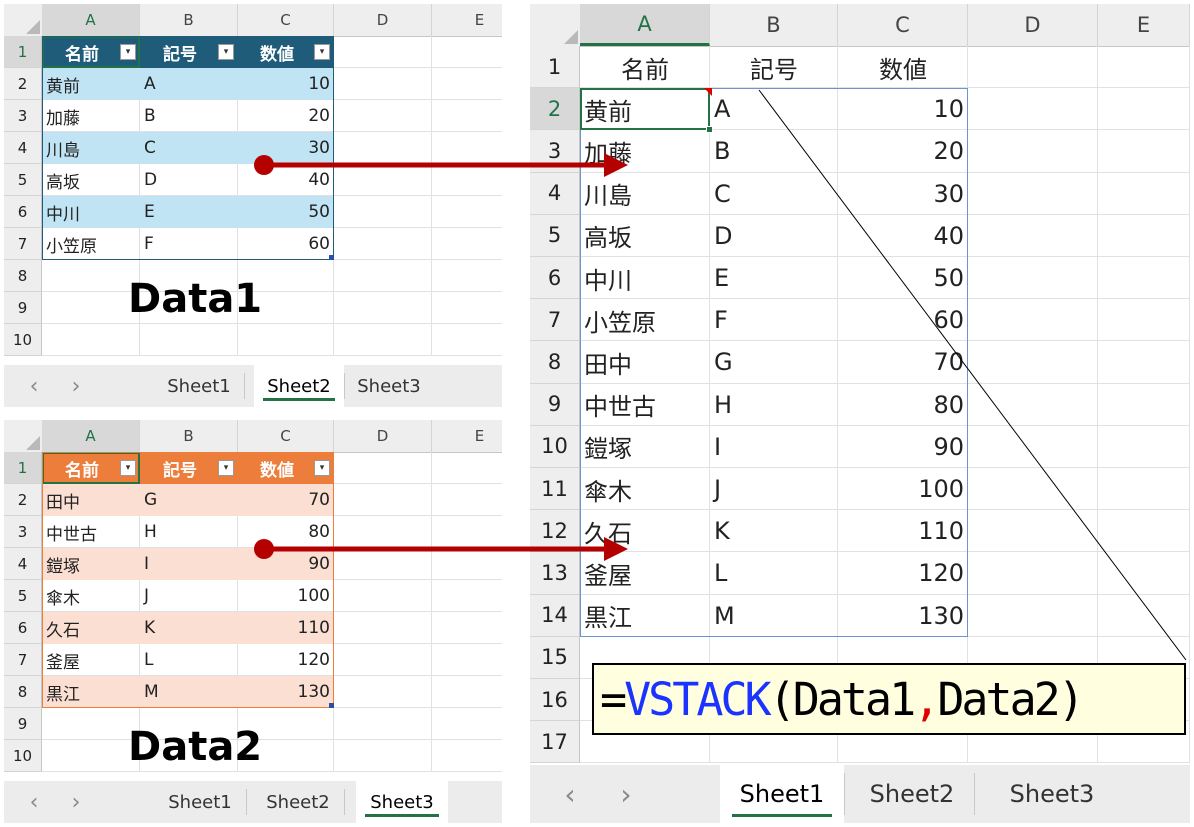  What do you see at coordinates (555, 489) in the screenshot?
I see `row-header-11: 11` at bounding box center [555, 489].